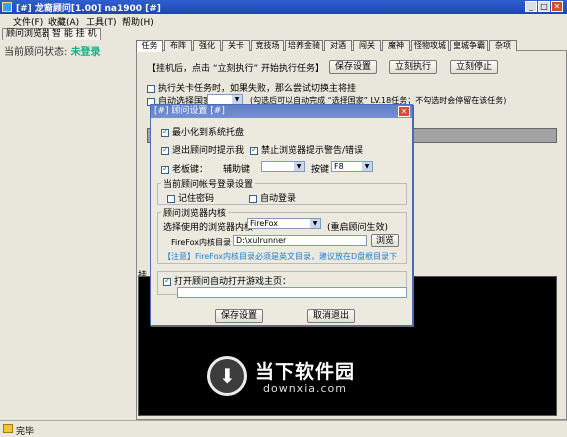 Image resolution: width=567 pixels, height=437 pixels. I want to click on run-now-button: 立刻执行, so click(413, 67).